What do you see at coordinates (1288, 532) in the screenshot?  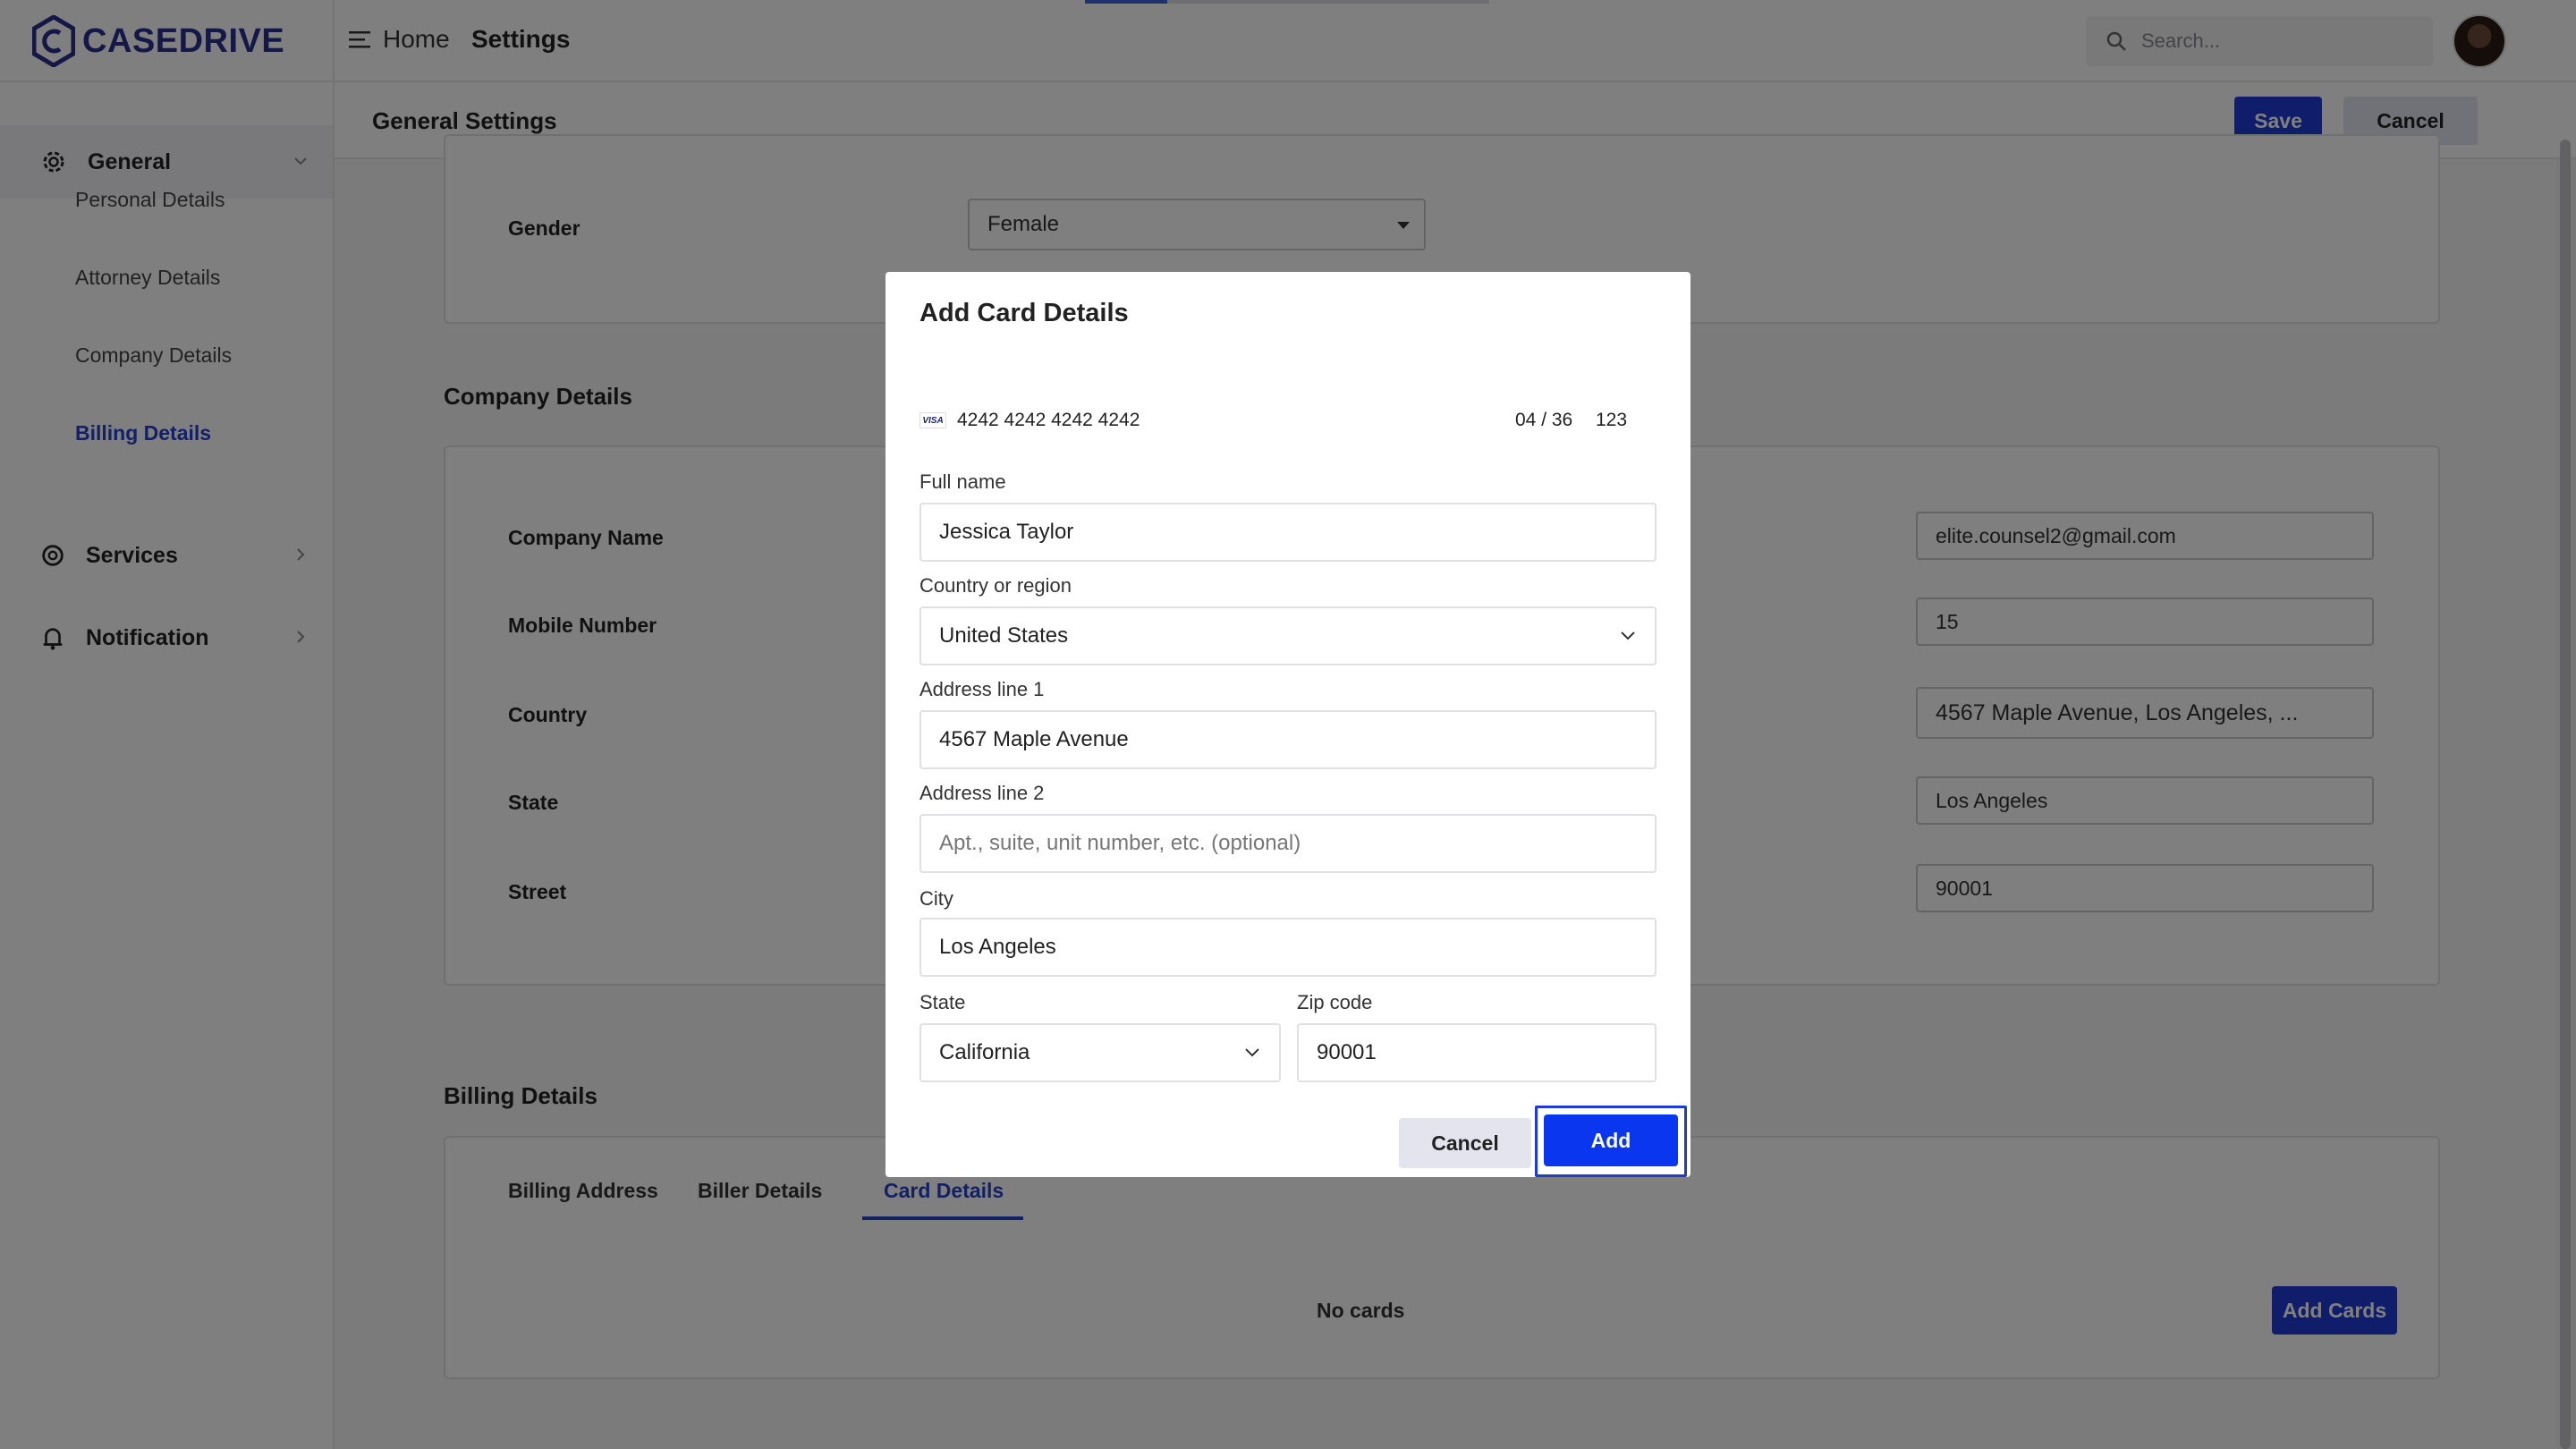 I see `full-name-input: Jessica Taylor` at bounding box center [1288, 532].